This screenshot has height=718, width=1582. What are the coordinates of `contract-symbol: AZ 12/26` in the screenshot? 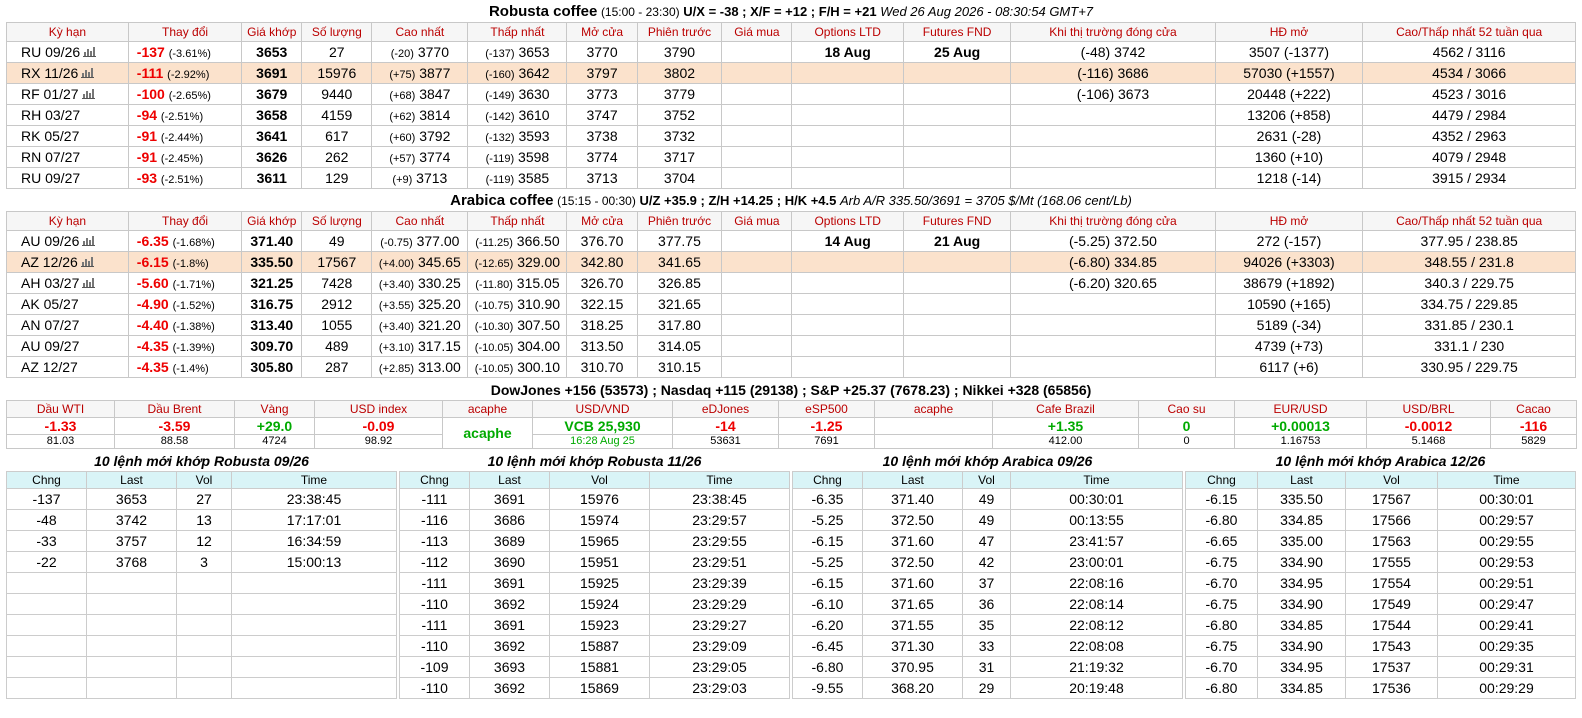 It's located at (67, 262).